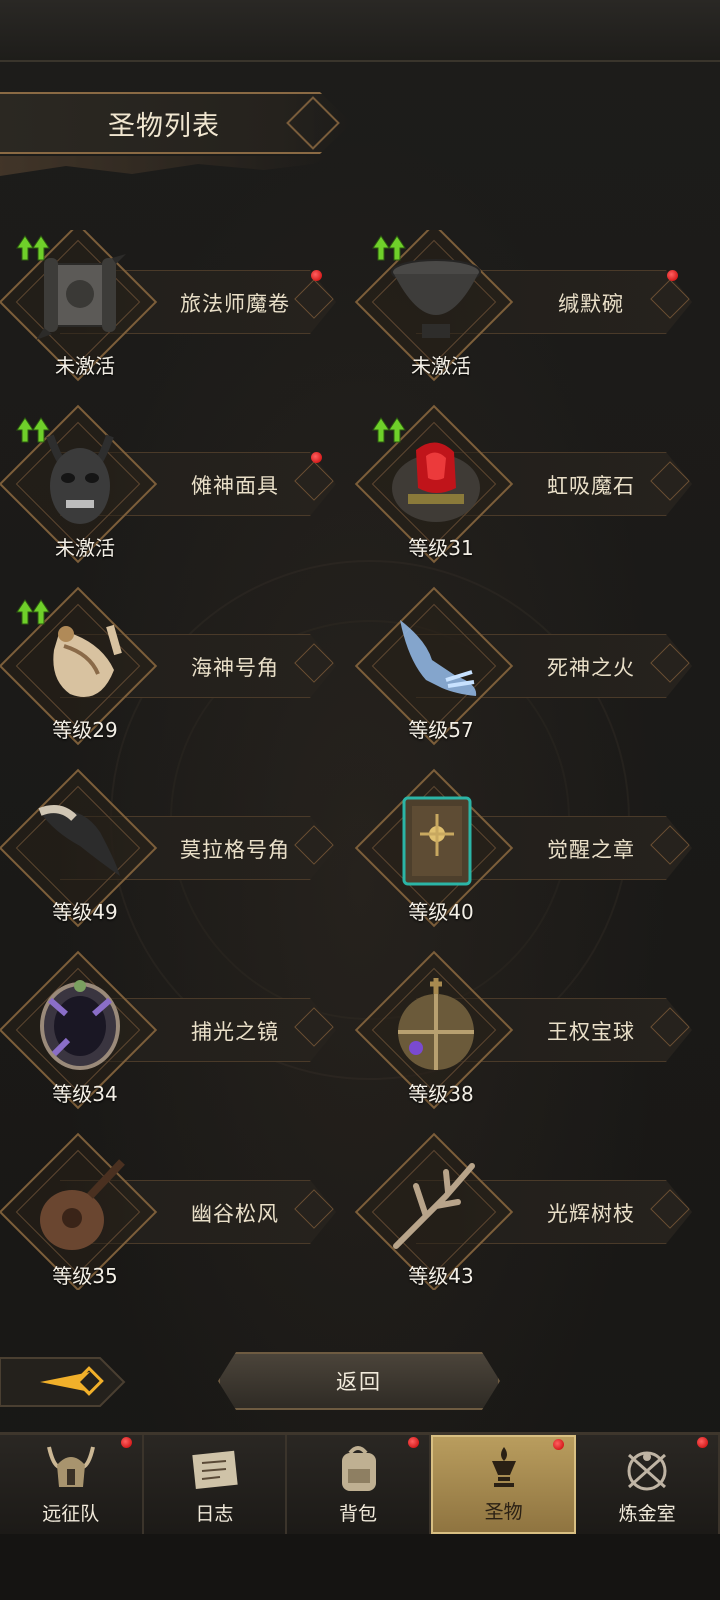  What do you see at coordinates (503, 1512) in the screenshot?
I see `nav-tab-label: 圣物` at bounding box center [503, 1512].